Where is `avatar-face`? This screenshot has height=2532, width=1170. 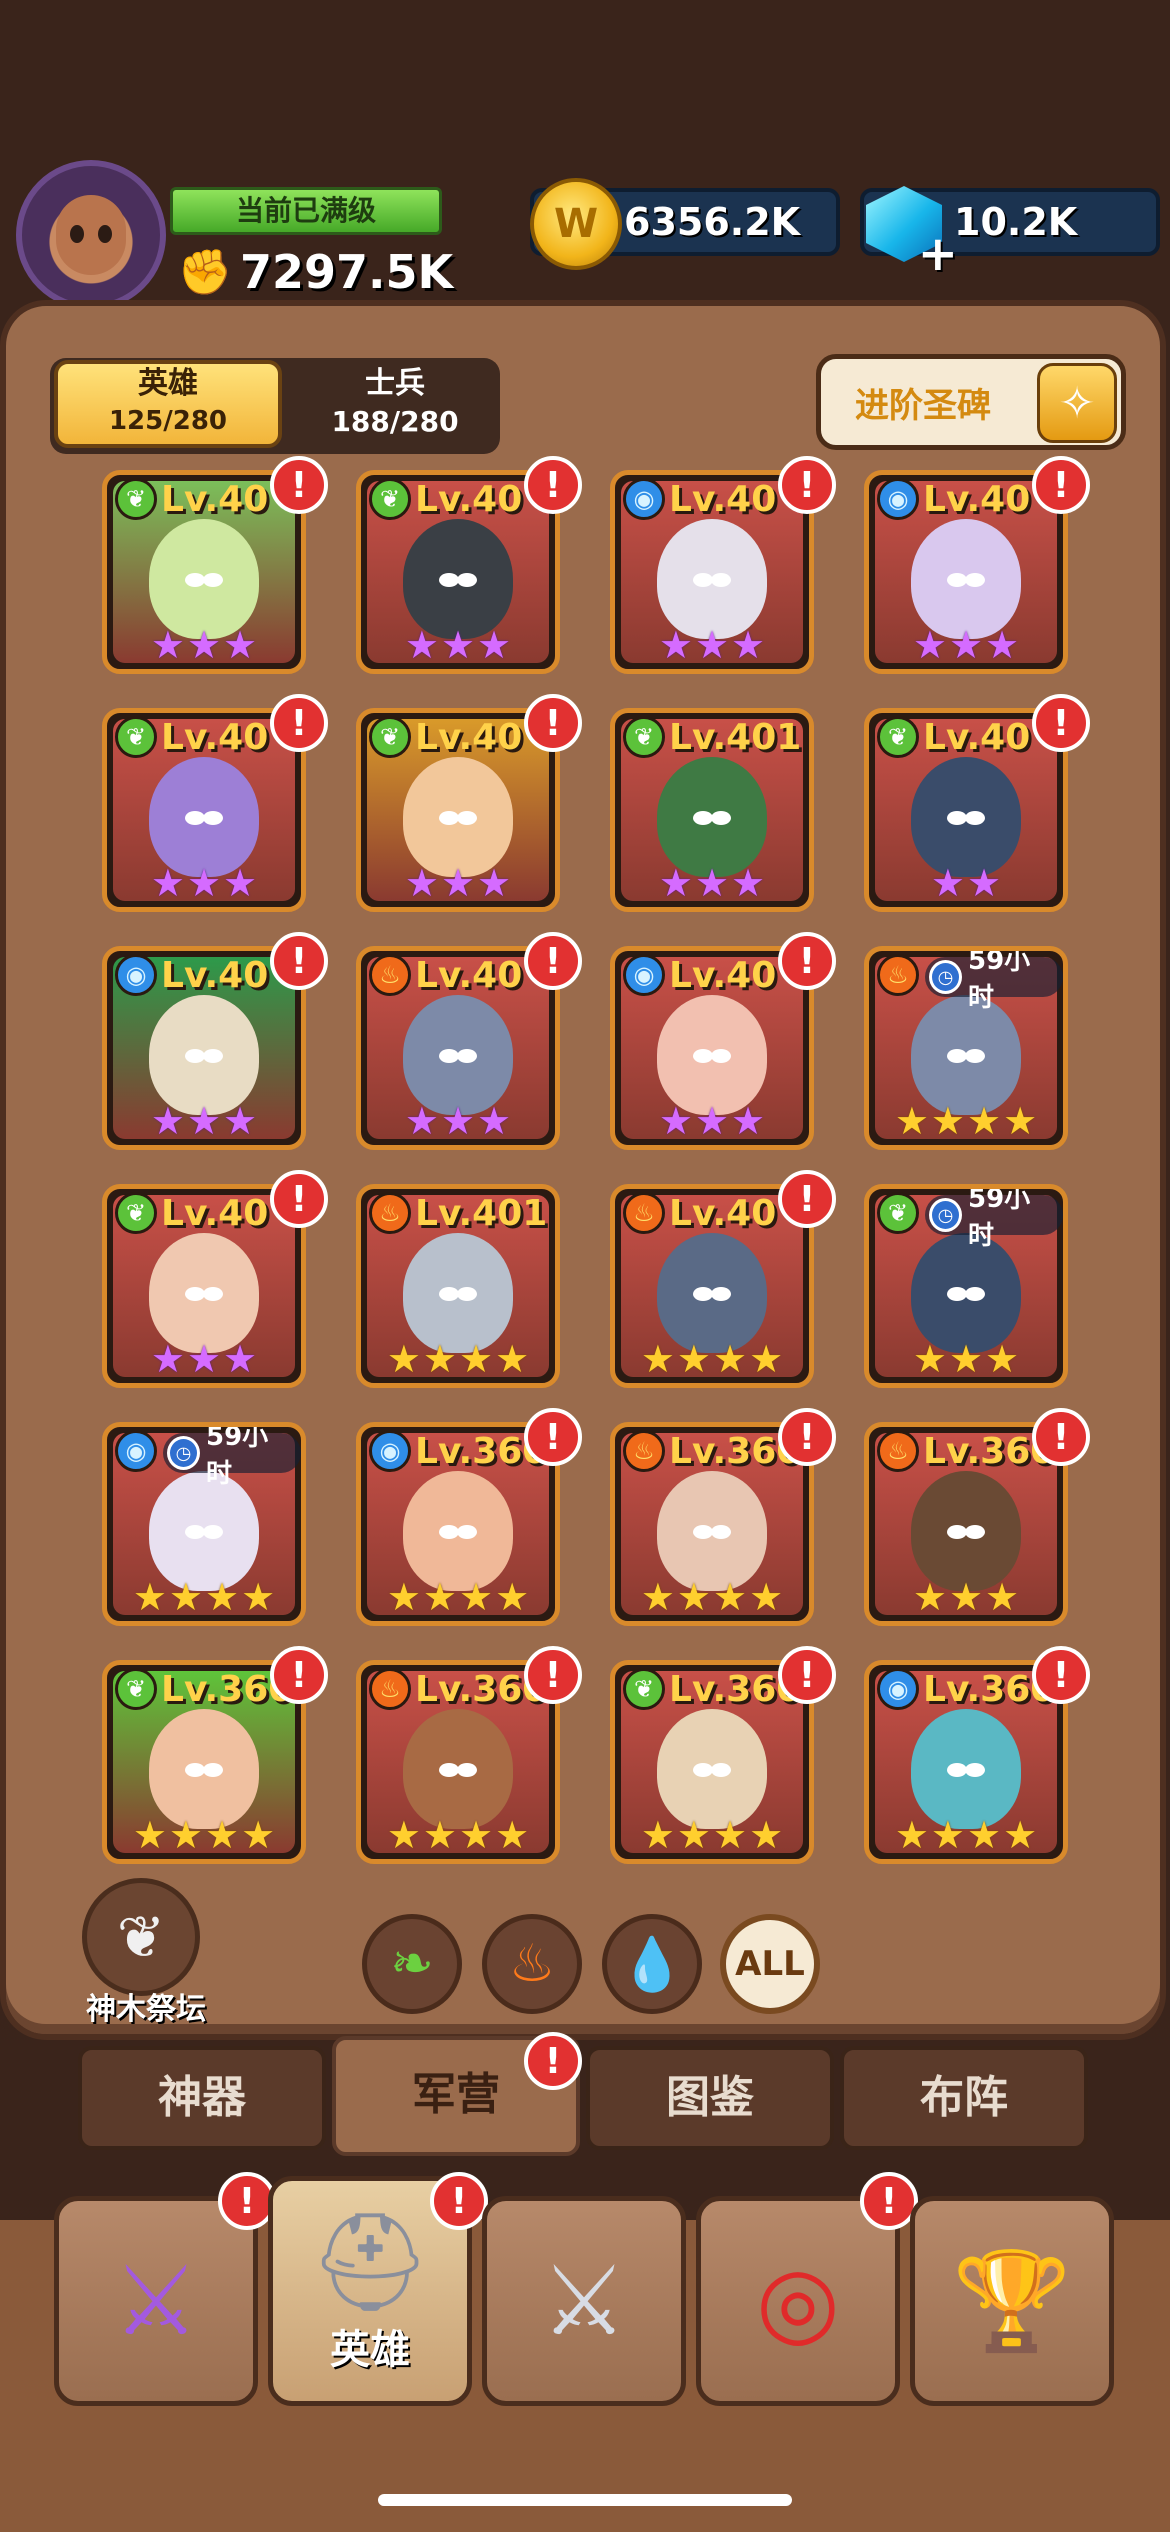
avatar-face is located at coordinates (91, 235).